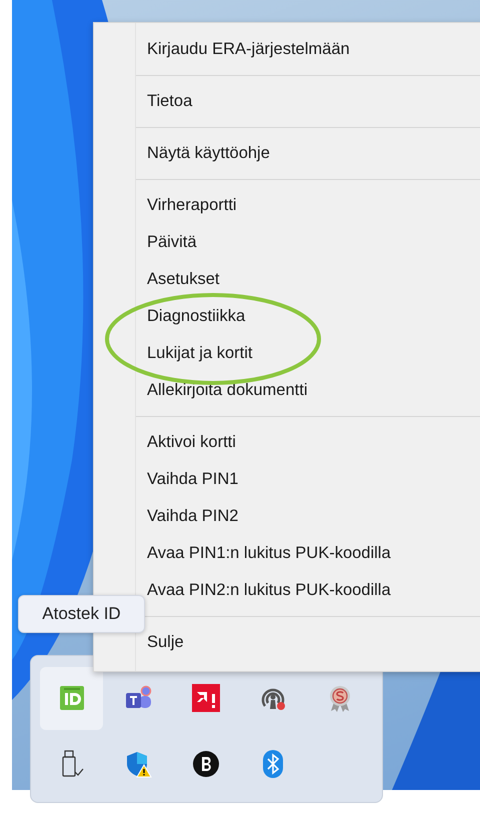 This screenshot has height=816, width=480. Describe the element at coordinates (287, 353) in the screenshot. I see `menu-item: Lukijat ja kortit` at that location.